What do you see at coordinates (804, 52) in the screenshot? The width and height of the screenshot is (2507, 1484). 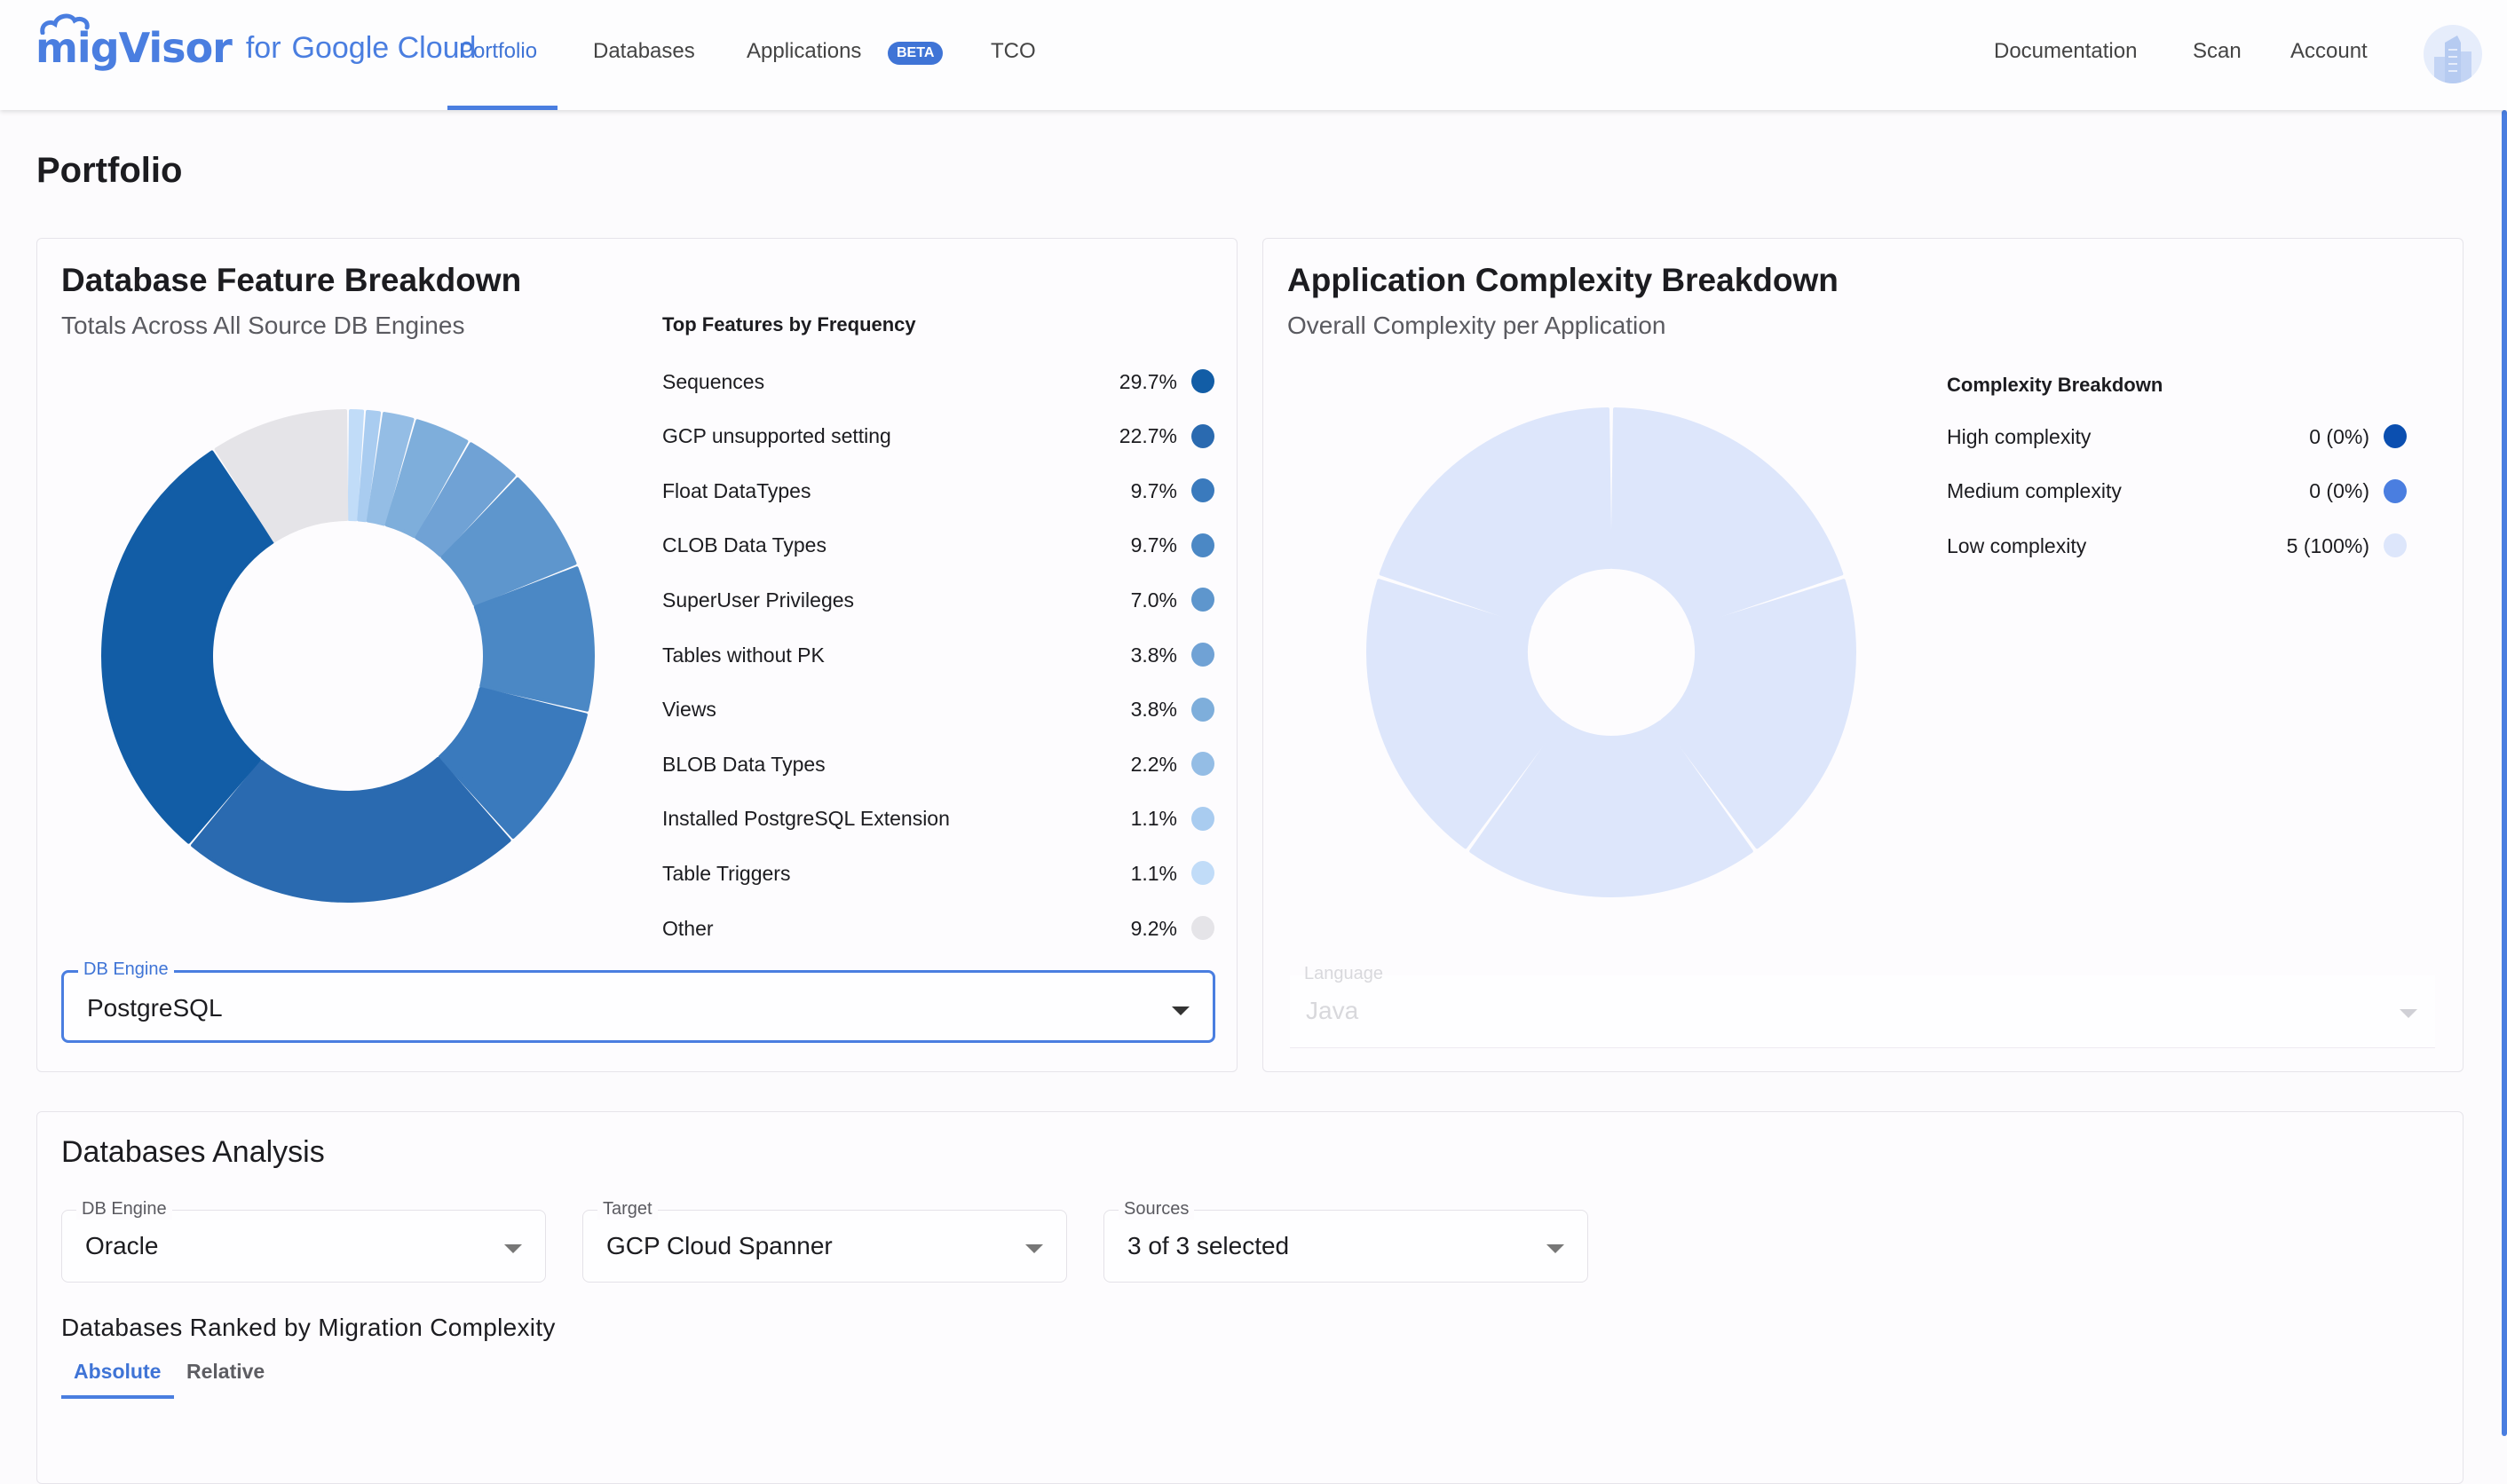 I see `nav-applications: Applications` at bounding box center [804, 52].